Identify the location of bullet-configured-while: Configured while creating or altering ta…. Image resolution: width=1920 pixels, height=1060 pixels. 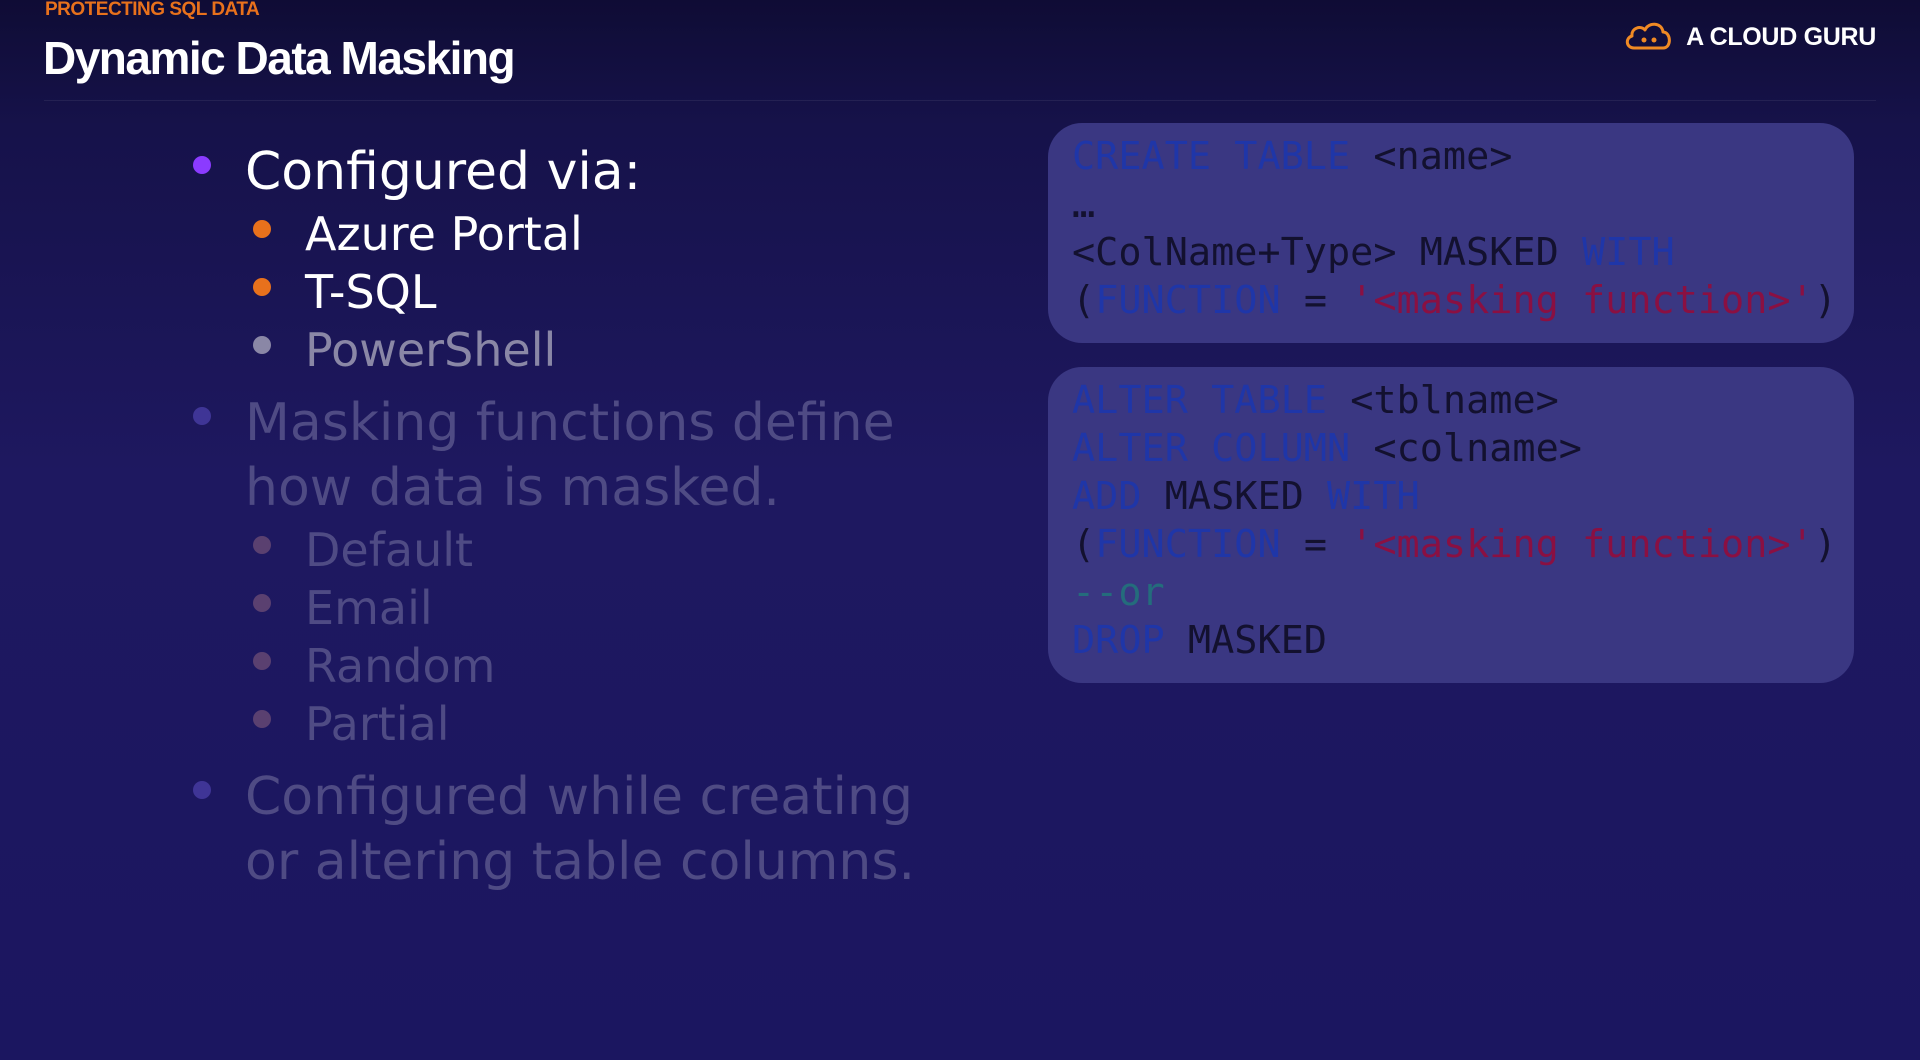
(570, 830).